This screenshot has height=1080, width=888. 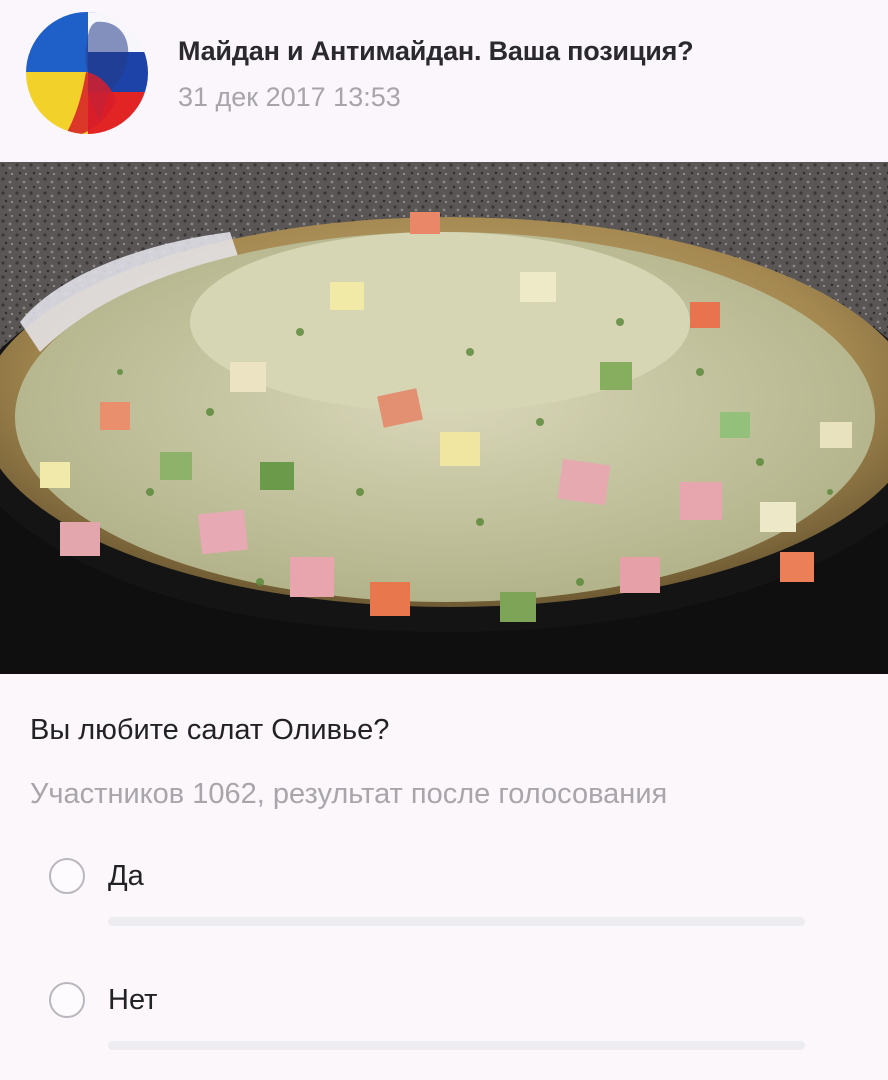 What do you see at coordinates (126, 876) in the screenshot?
I see `poll-option-label: Да` at bounding box center [126, 876].